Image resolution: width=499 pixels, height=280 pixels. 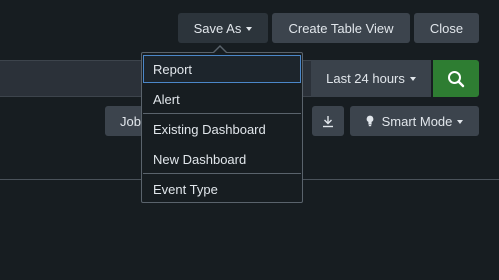 What do you see at coordinates (370, 121) in the screenshot?
I see `lightbulb-icon` at bounding box center [370, 121].